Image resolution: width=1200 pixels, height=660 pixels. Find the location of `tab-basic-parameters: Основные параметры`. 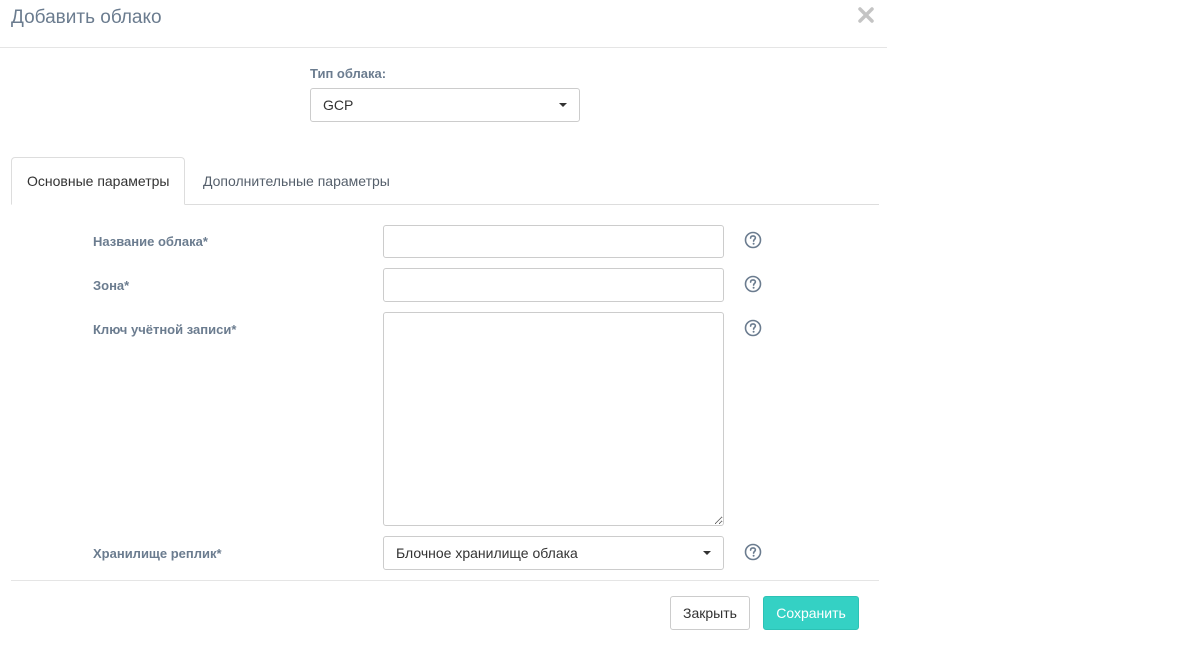

tab-basic-parameters: Основные параметры is located at coordinates (98, 181).